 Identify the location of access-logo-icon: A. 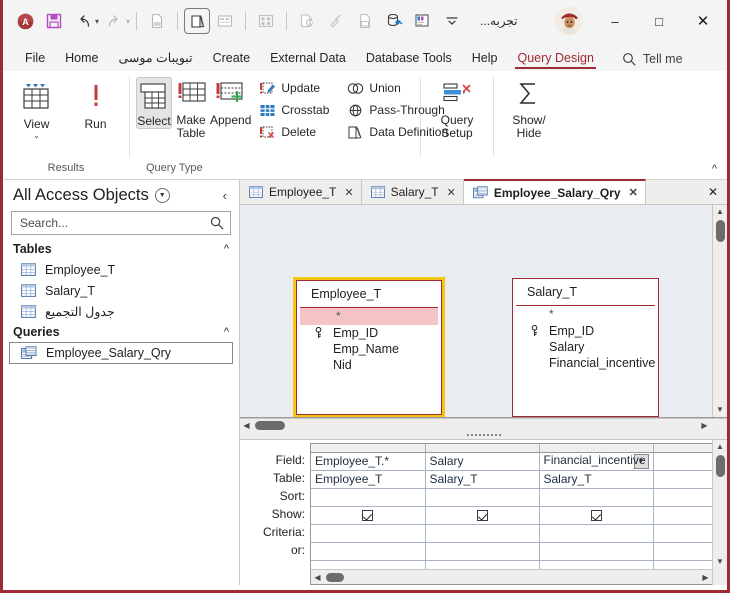
(25, 21).